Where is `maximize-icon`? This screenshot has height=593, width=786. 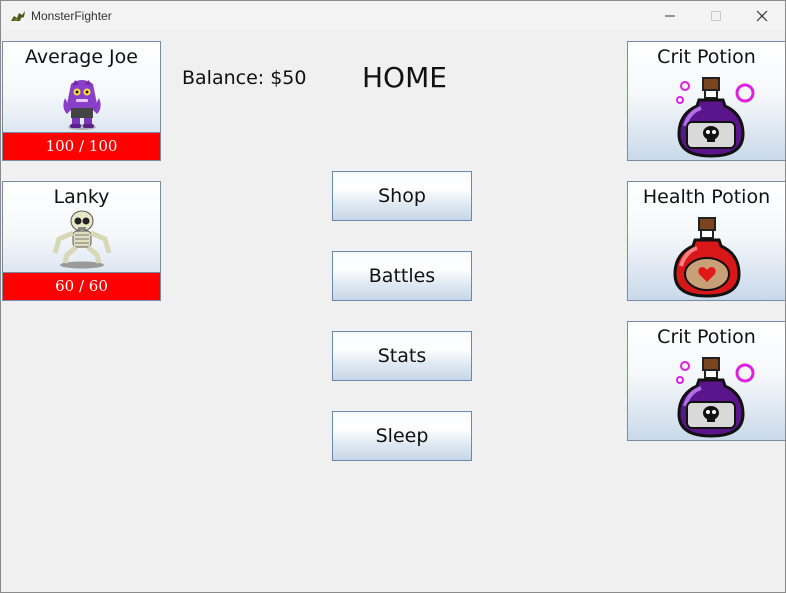
maximize-icon is located at coordinates (716, 16).